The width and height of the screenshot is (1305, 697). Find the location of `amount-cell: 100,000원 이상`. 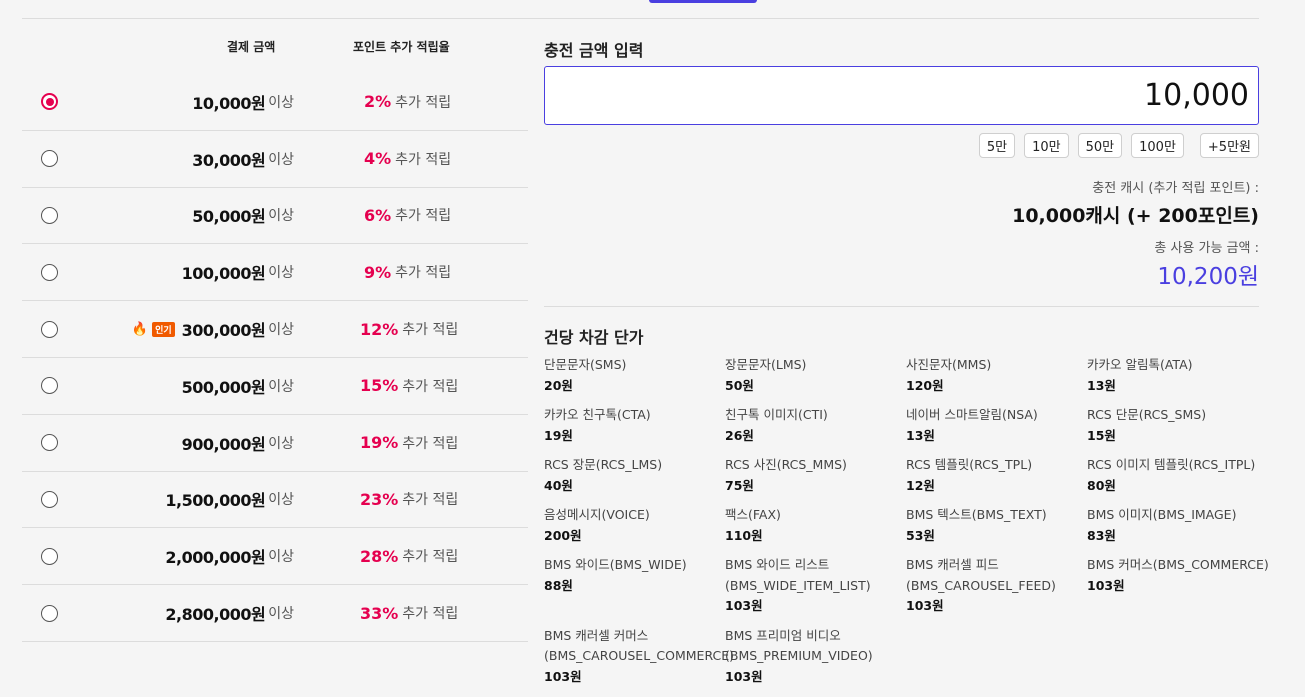

amount-cell: 100,000원 이상 is located at coordinates (238, 272).